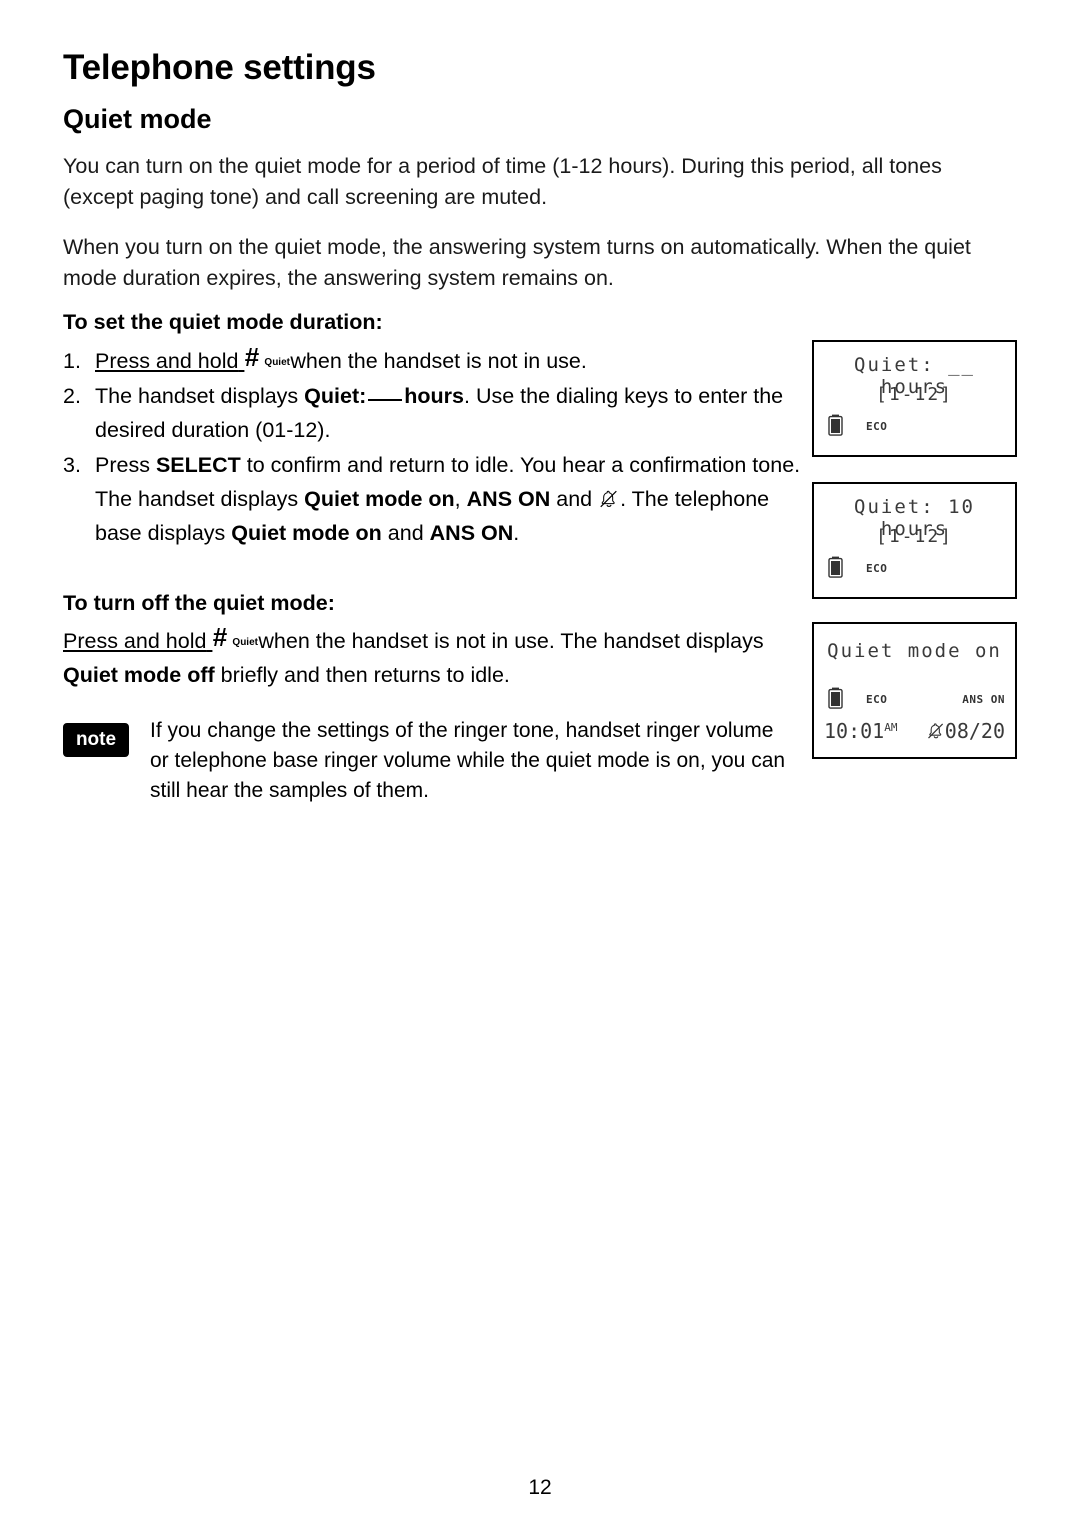  What do you see at coordinates (877, 699) in the screenshot?
I see `screen3-eco-label: ECO` at bounding box center [877, 699].